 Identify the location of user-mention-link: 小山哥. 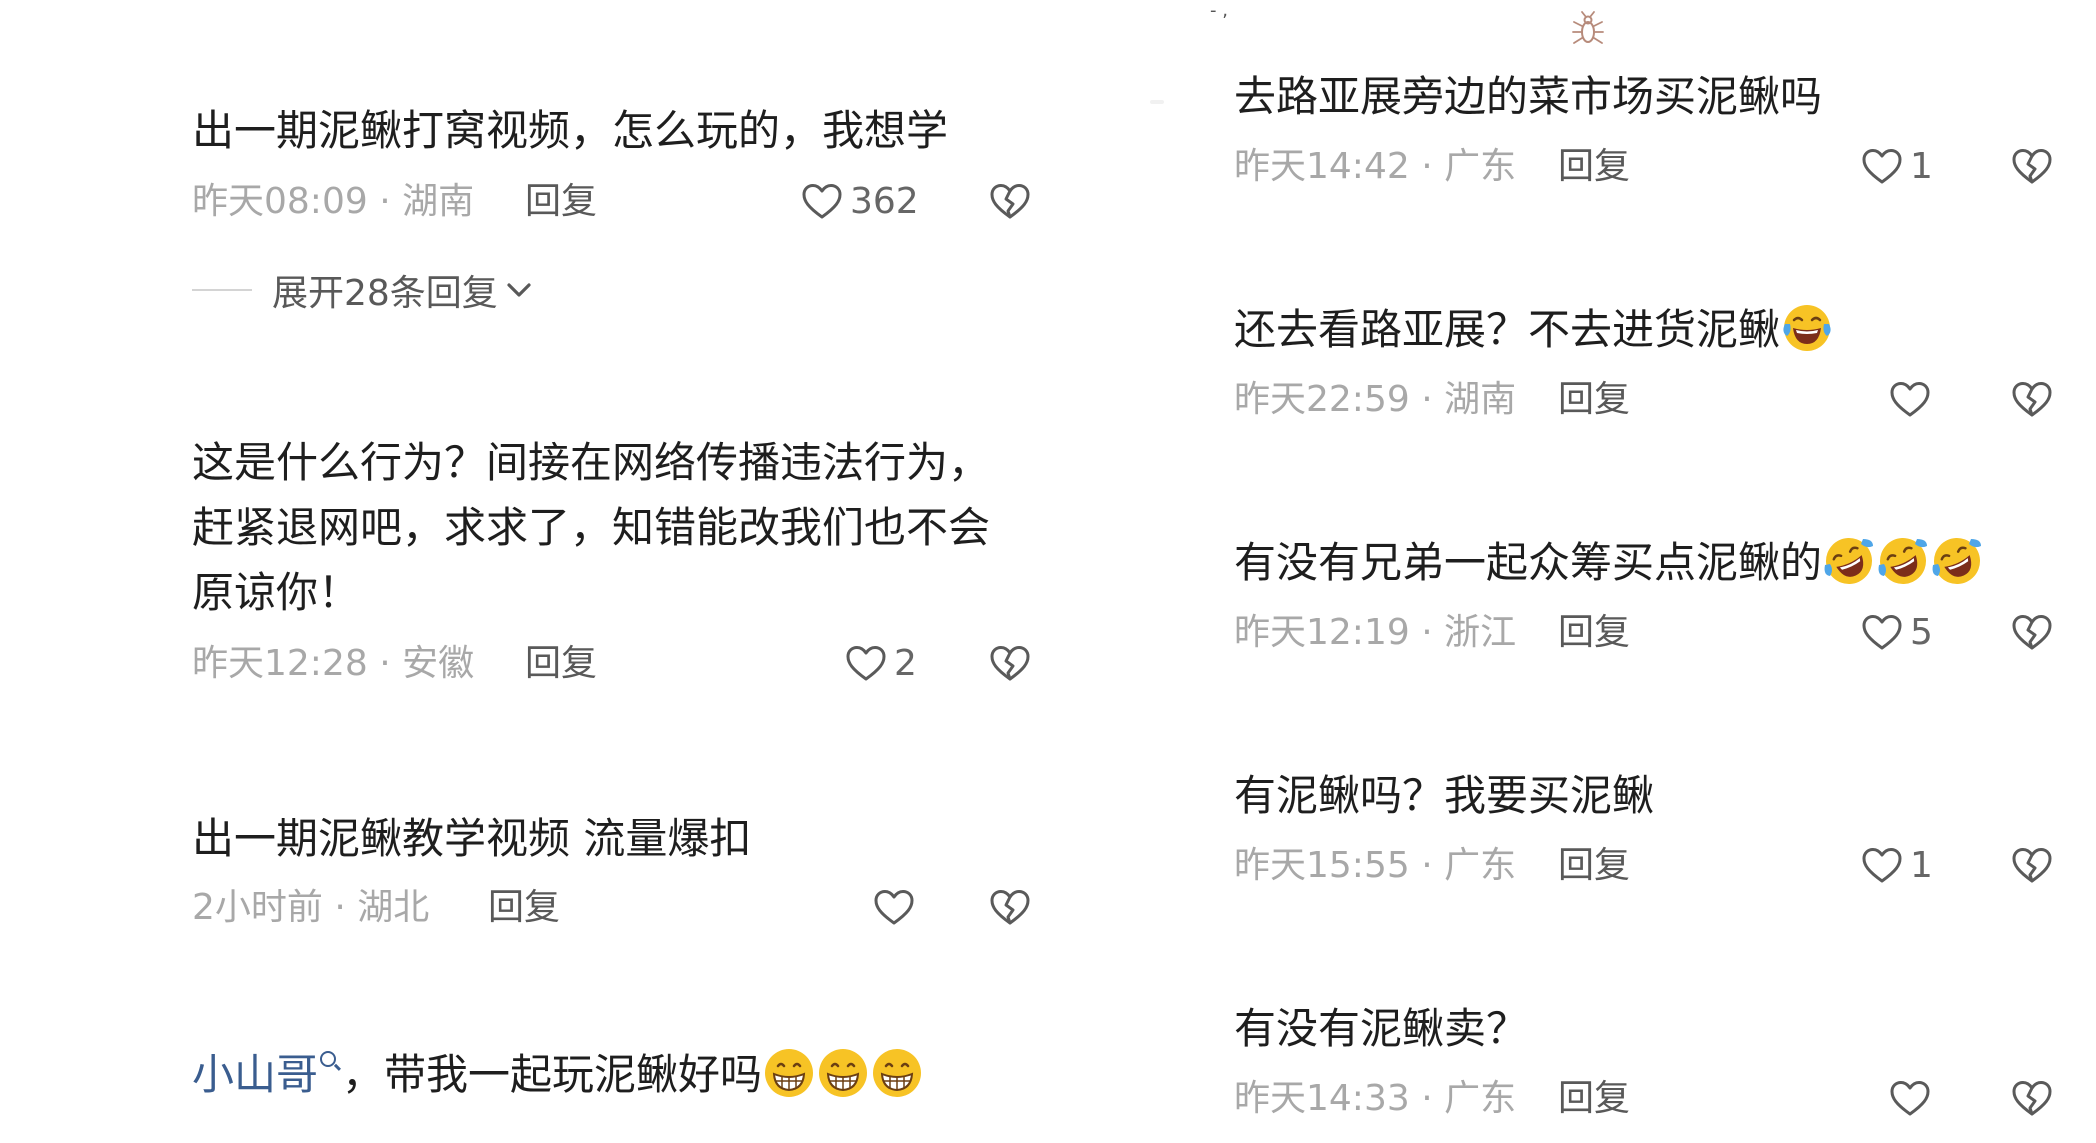
(255, 1074).